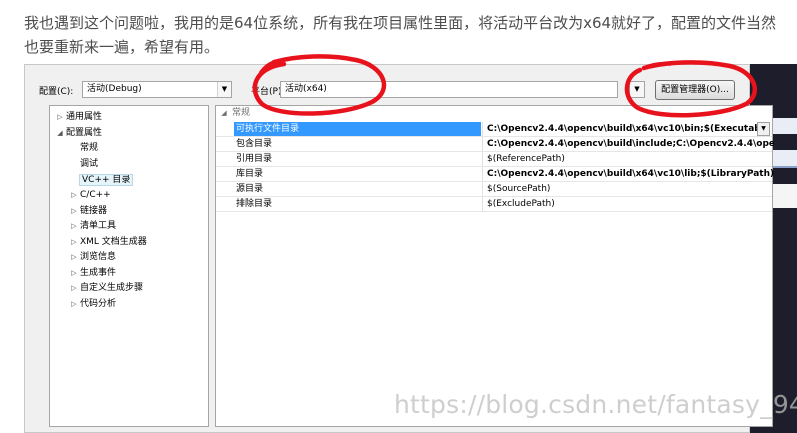  I want to click on category-row: ◢ 常规, so click(494, 113).